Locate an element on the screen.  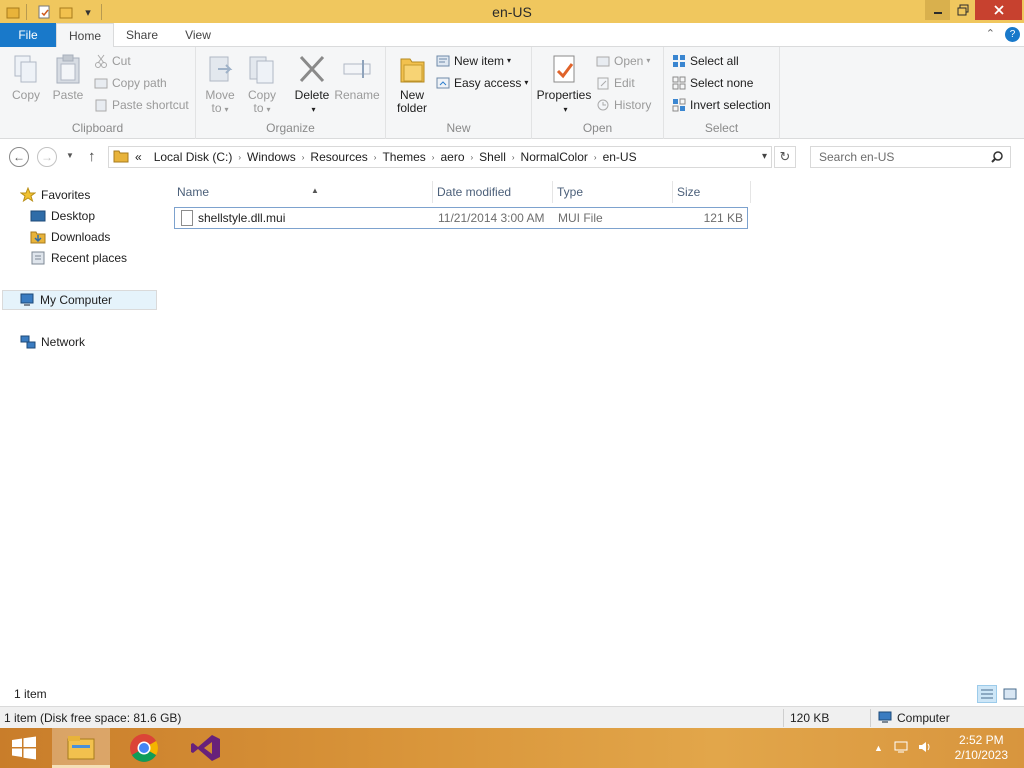
breadcrumb-windows: Windows is located at coordinates (271, 157).